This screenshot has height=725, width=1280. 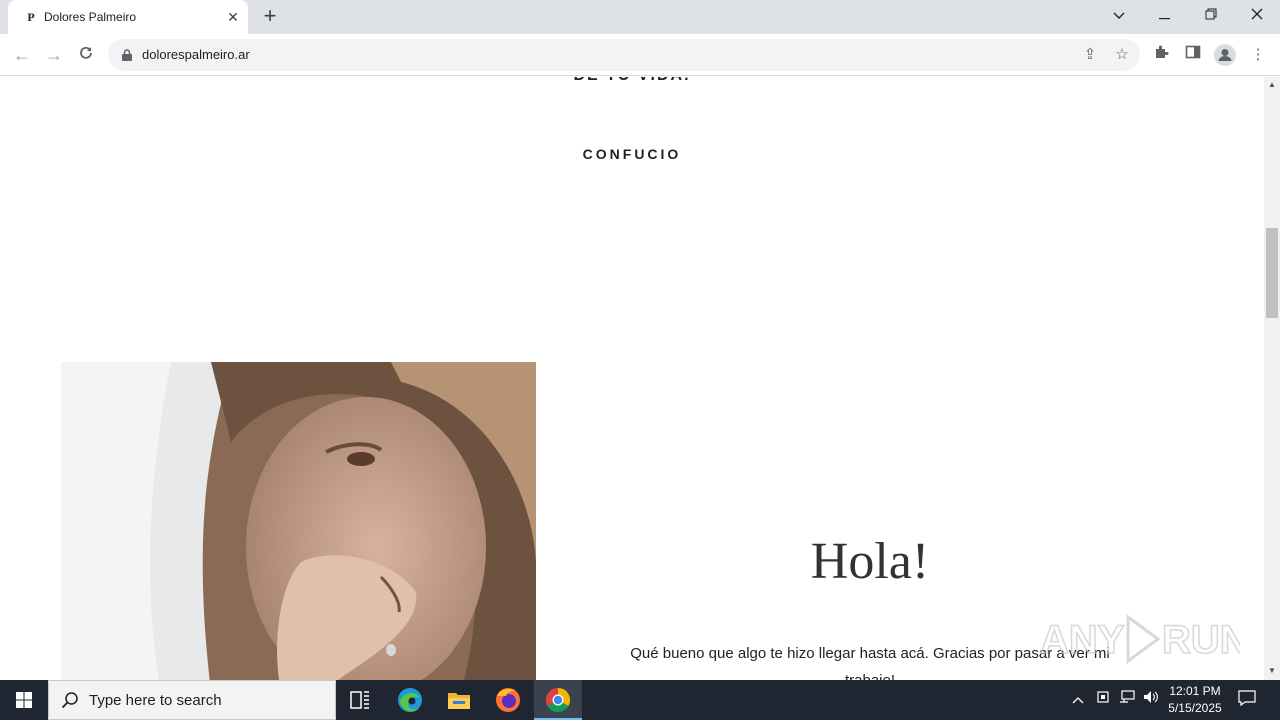 What do you see at coordinates (1127, 700) in the screenshot?
I see `network-icon` at bounding box center [1127, 700].